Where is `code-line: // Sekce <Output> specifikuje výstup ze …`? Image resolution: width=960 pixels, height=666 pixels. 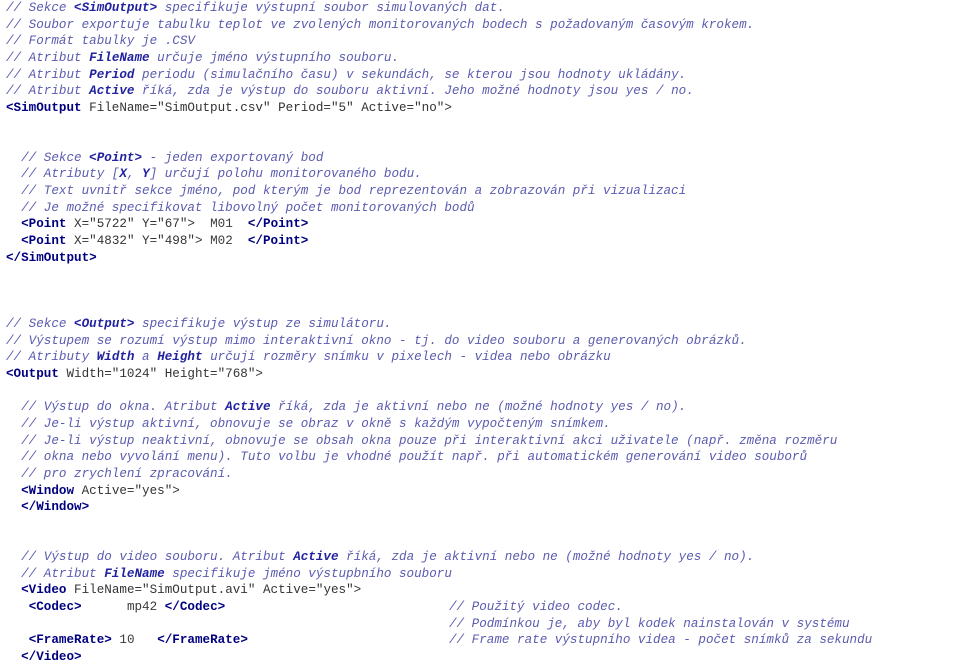
code-line: // Sekce <Output> specifikuje výstup ze … is located at coordinates (480, 324).